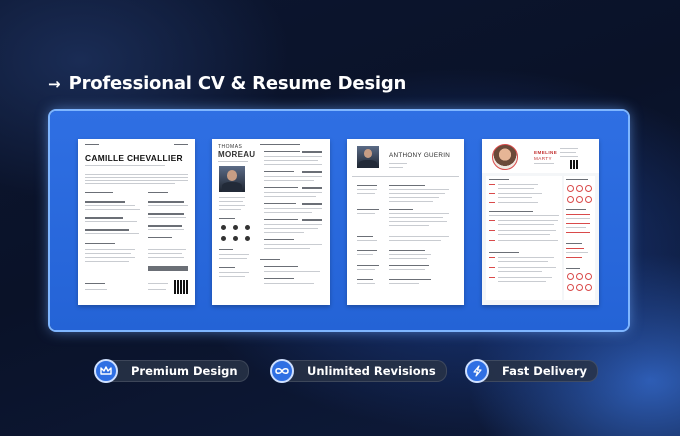 This screenshot has height=436, width=680. I want to click on badge-label: Unlimited Revisions, so click(359, 371).